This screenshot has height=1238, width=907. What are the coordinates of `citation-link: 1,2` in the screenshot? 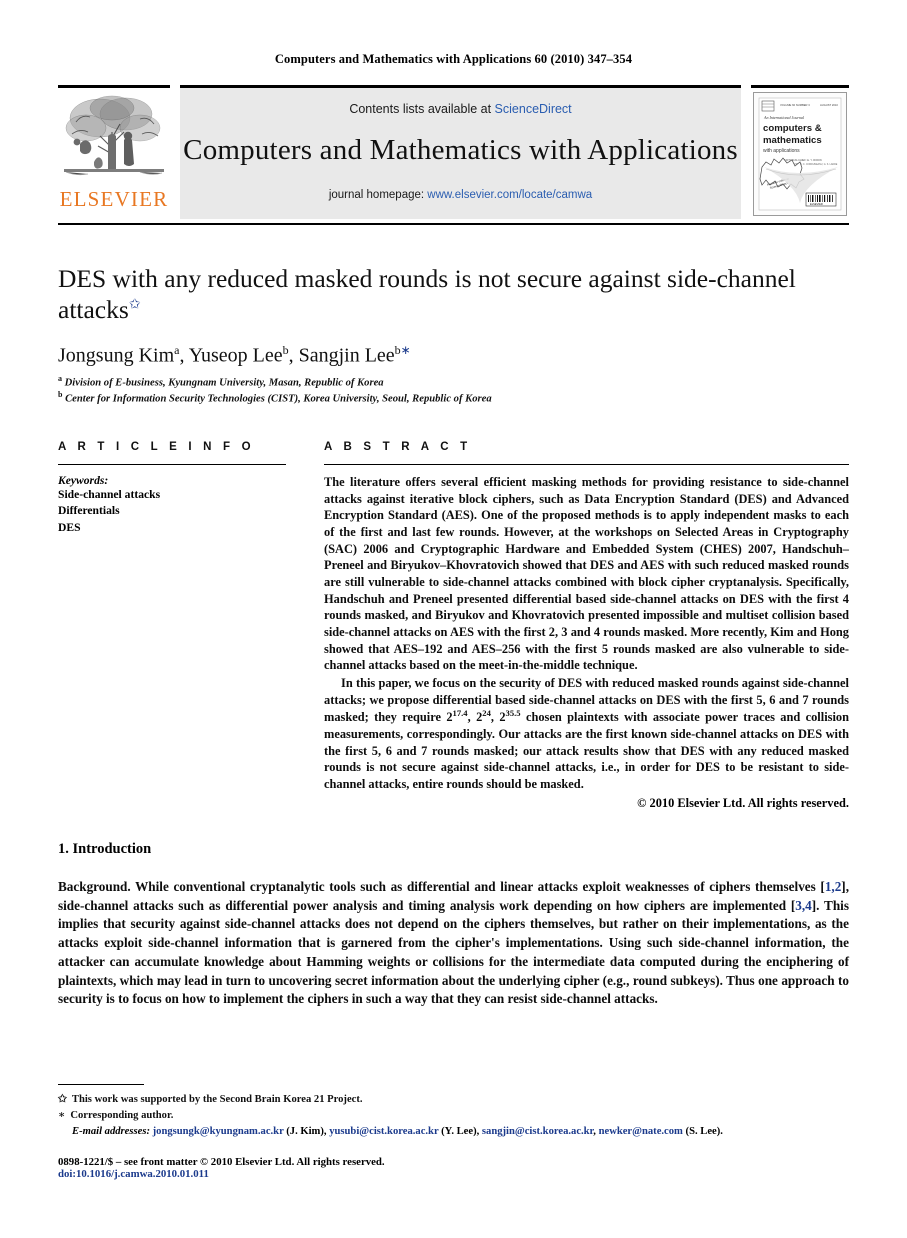 It's located at (833, 886).